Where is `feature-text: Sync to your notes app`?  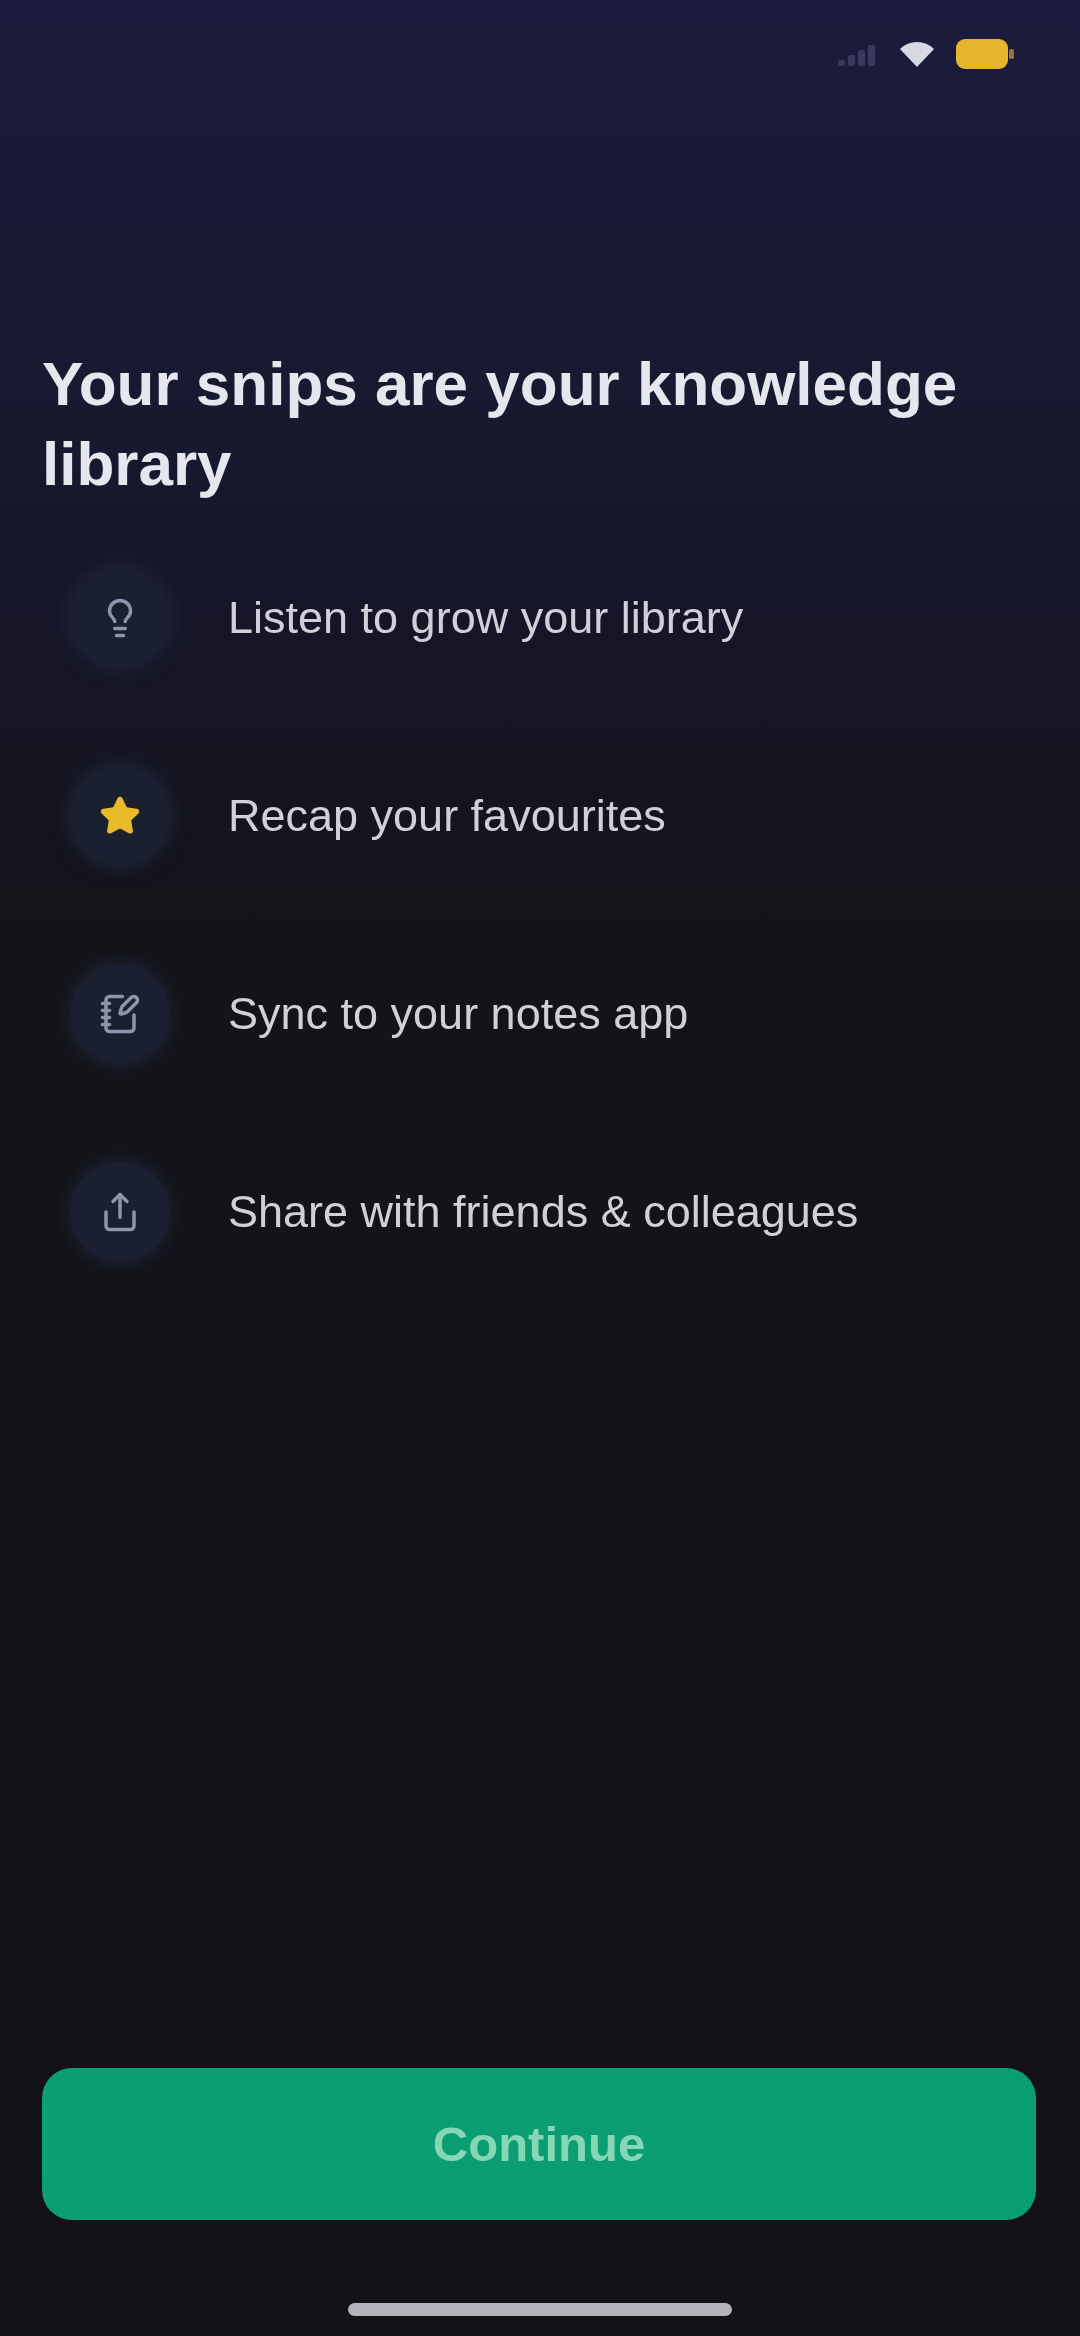 feature-text: Sync to your notes app is located at coordinates (458, 1014).